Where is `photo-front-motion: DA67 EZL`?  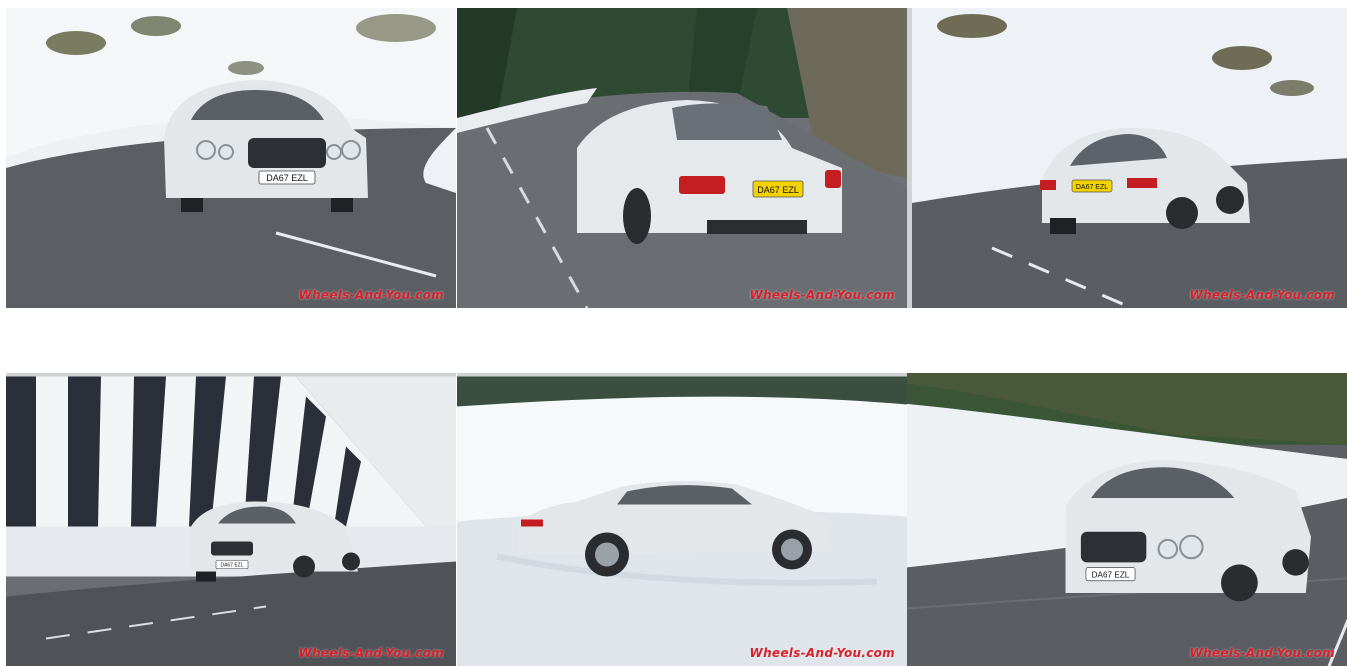
photo-front-motion: DA67 EZL is located at coordinates (1127, 519).